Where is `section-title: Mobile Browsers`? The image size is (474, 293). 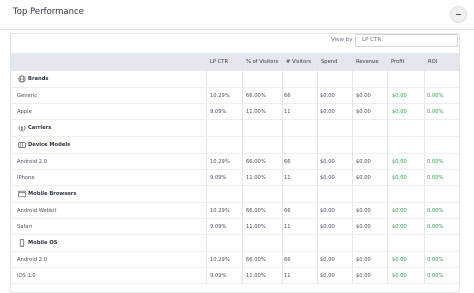
section-title: Mobile Browsers is located at coordinates (52, 194).